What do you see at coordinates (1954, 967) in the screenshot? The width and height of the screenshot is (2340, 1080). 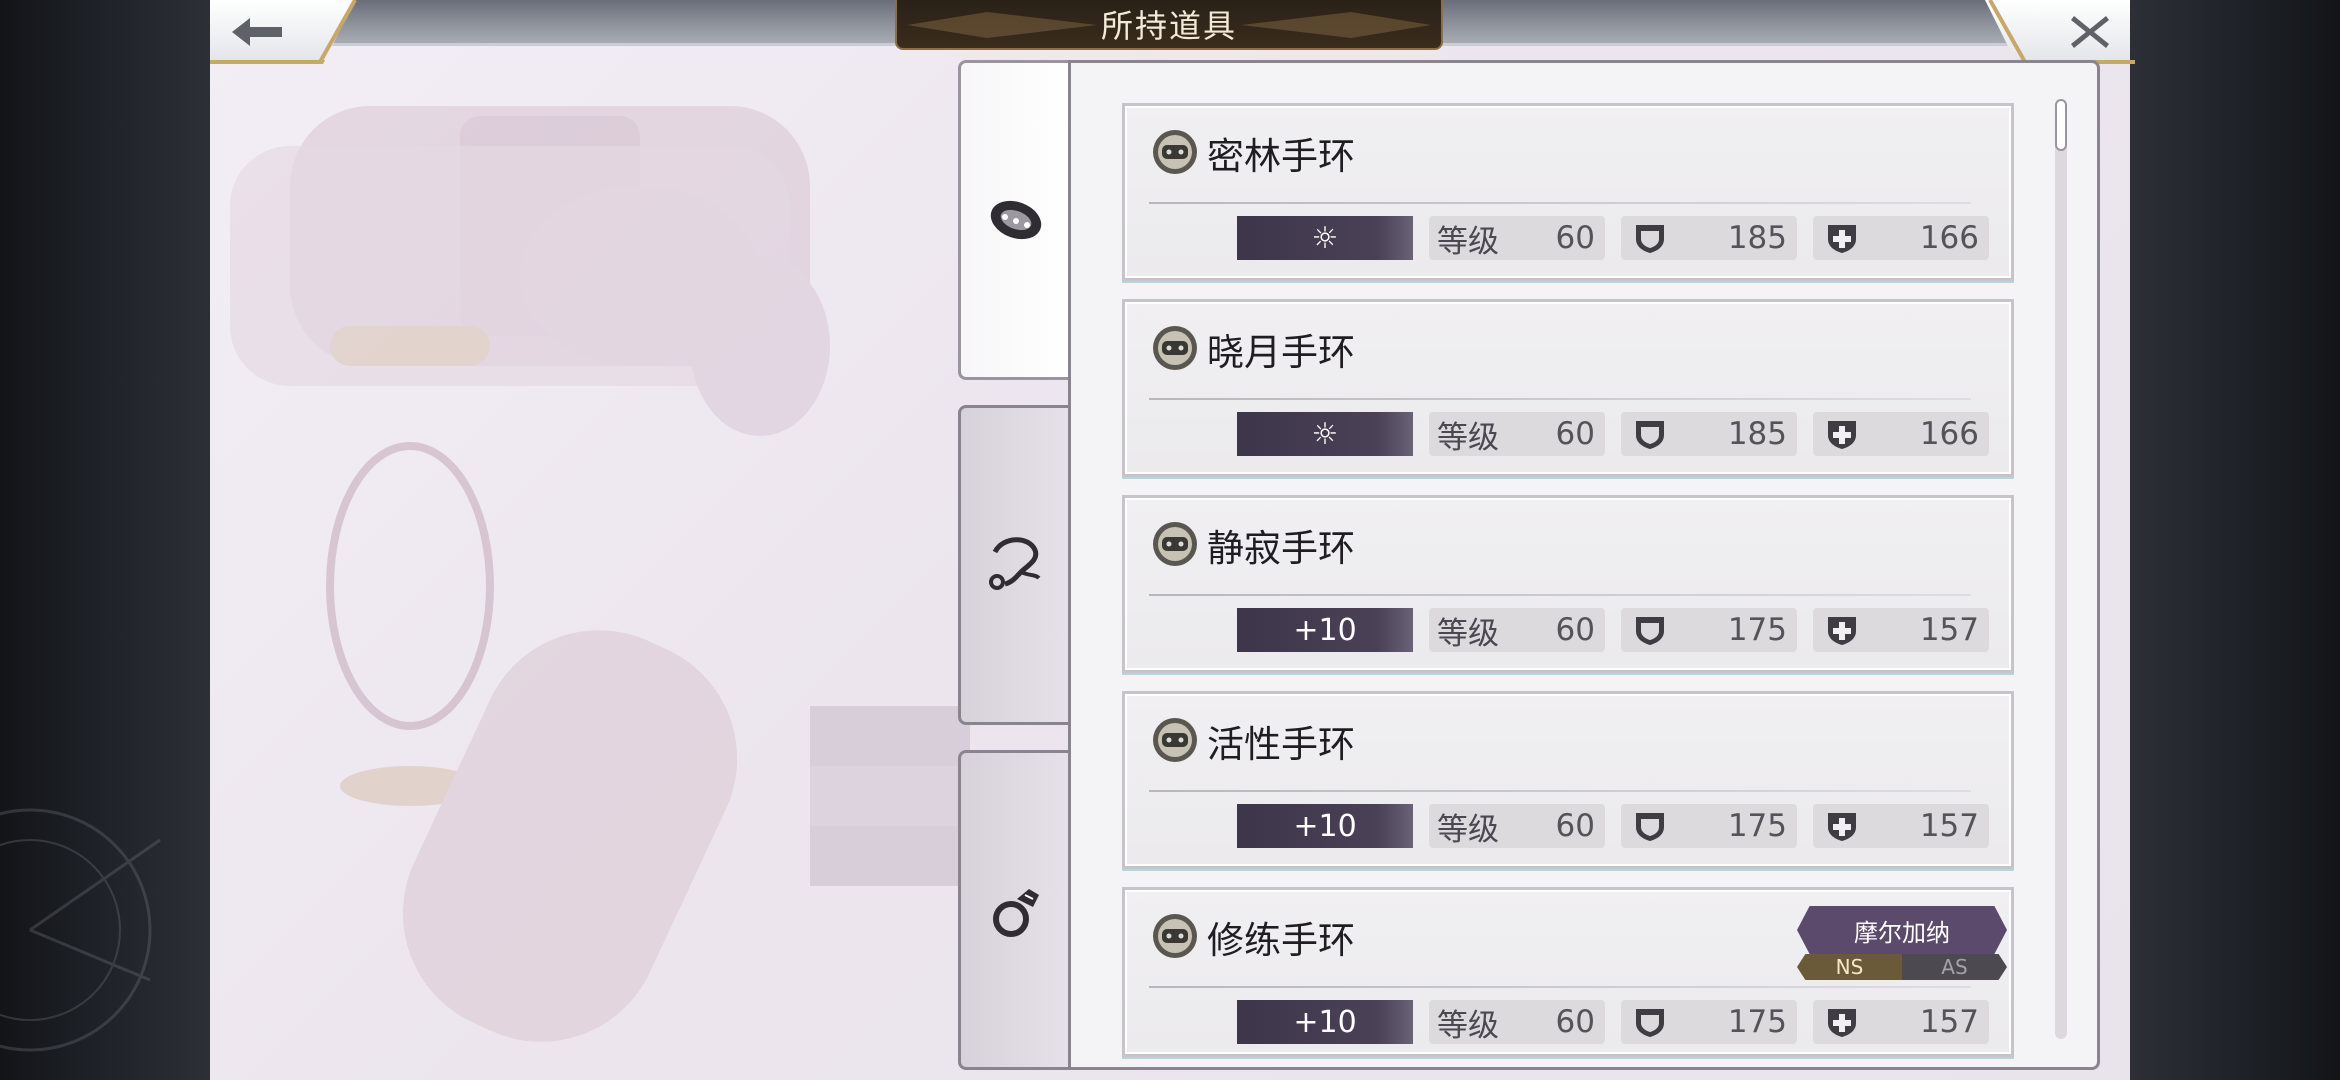 I see `as-label: AS` at bounding box center [1954, 967].